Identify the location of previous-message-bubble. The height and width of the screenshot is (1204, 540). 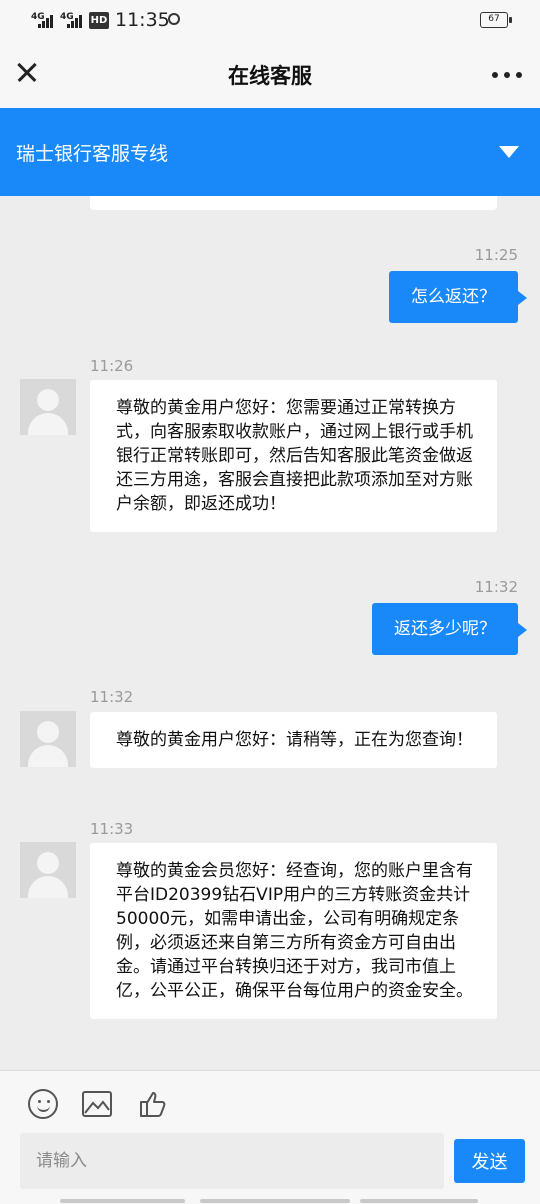
(293, 203).